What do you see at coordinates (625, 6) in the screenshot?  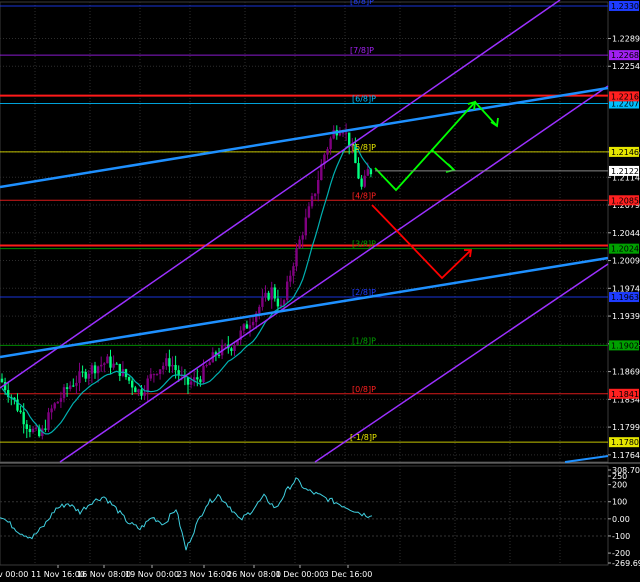 I see `murrey-price-tag-text: 1.2330` at bounding box center [625, 6].